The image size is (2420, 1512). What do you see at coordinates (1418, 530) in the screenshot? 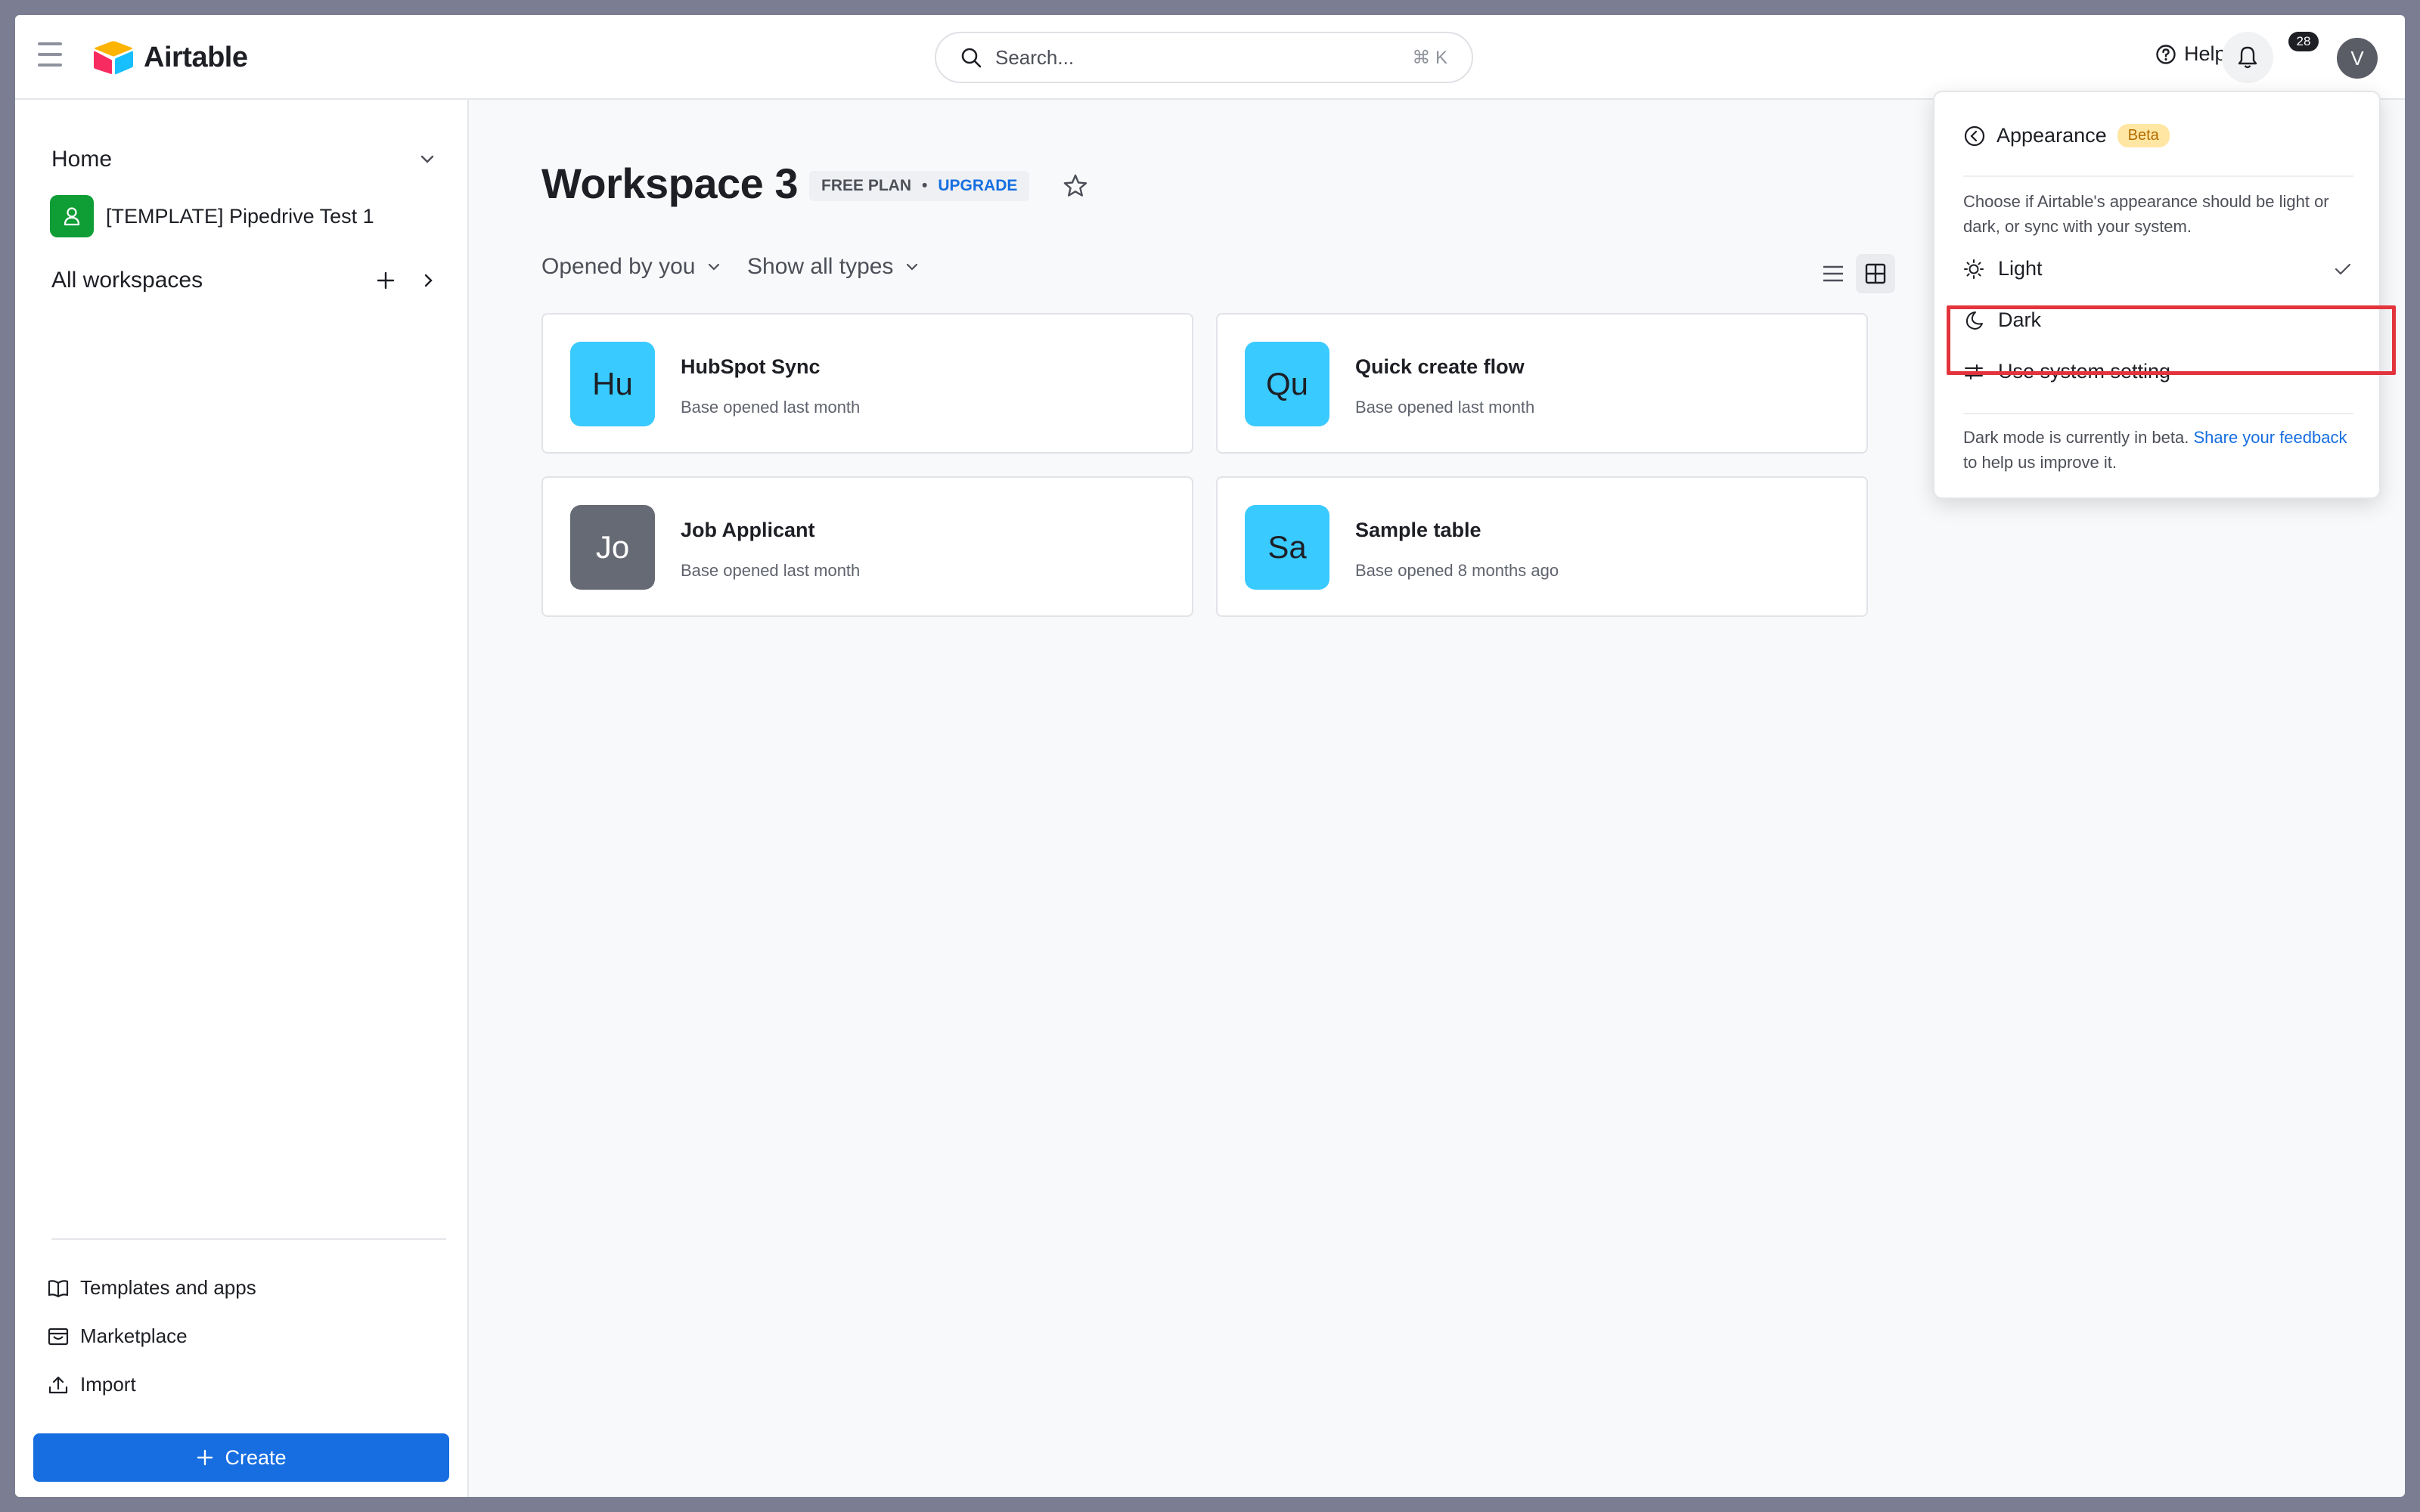
I see `base-name: Sample table` at bounding box center [1418, 530].